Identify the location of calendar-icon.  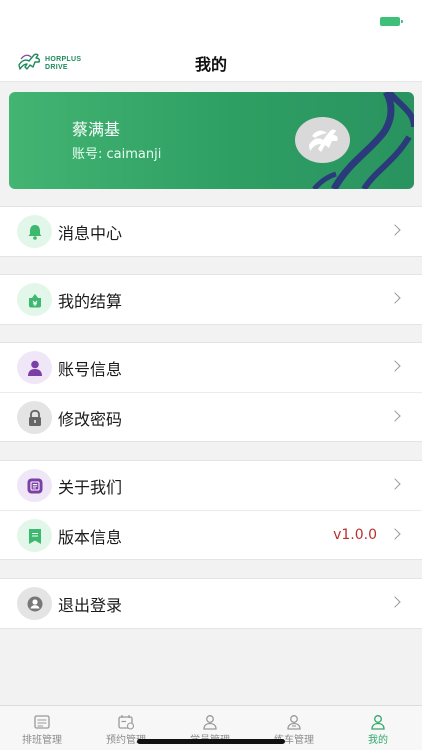
(126, 722).